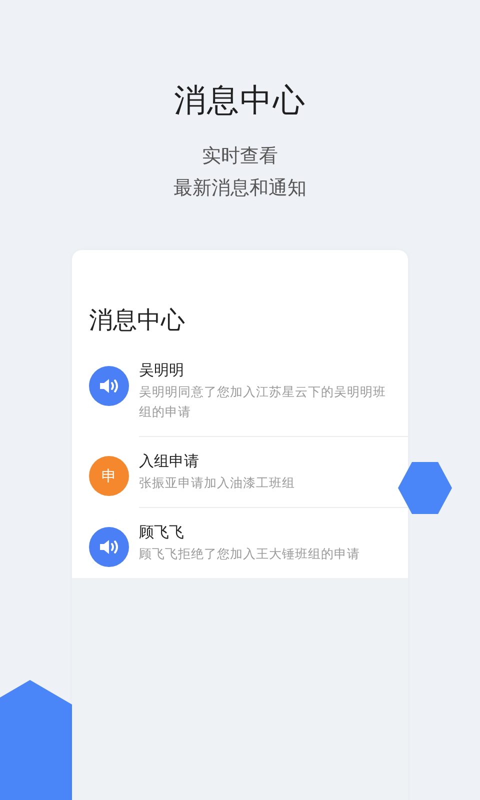 The width and height of the screenshot is (480, 800). What do you see at coordinates (109, 476) in the screenshot?
I see `avatar: 申` at bounding box center [109, 476].